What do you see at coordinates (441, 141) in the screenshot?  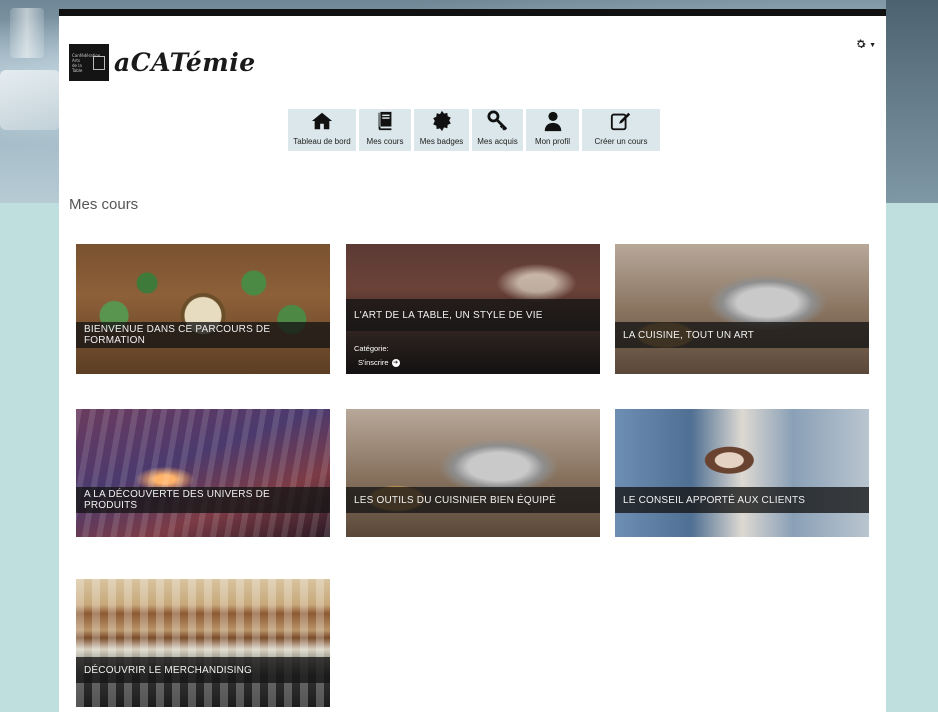 I see `nav-label: Mes badges` at bounding box center [441, 141].